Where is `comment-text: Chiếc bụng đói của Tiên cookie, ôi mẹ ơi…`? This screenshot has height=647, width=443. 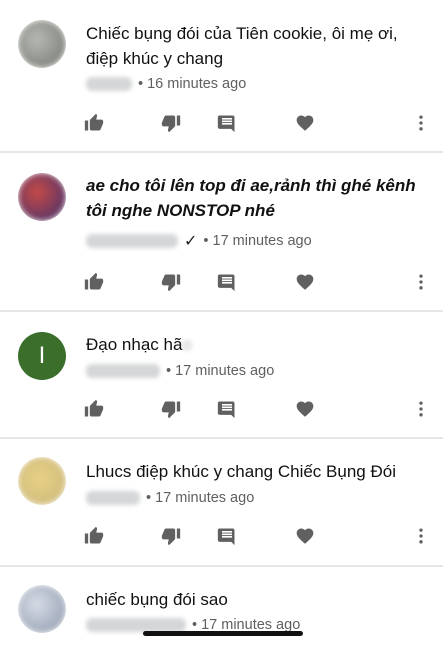 comment-text: Chiếc bụng đói của Tiên cookie, ôi mẹ ơi… is located at coordinates (242, 46).